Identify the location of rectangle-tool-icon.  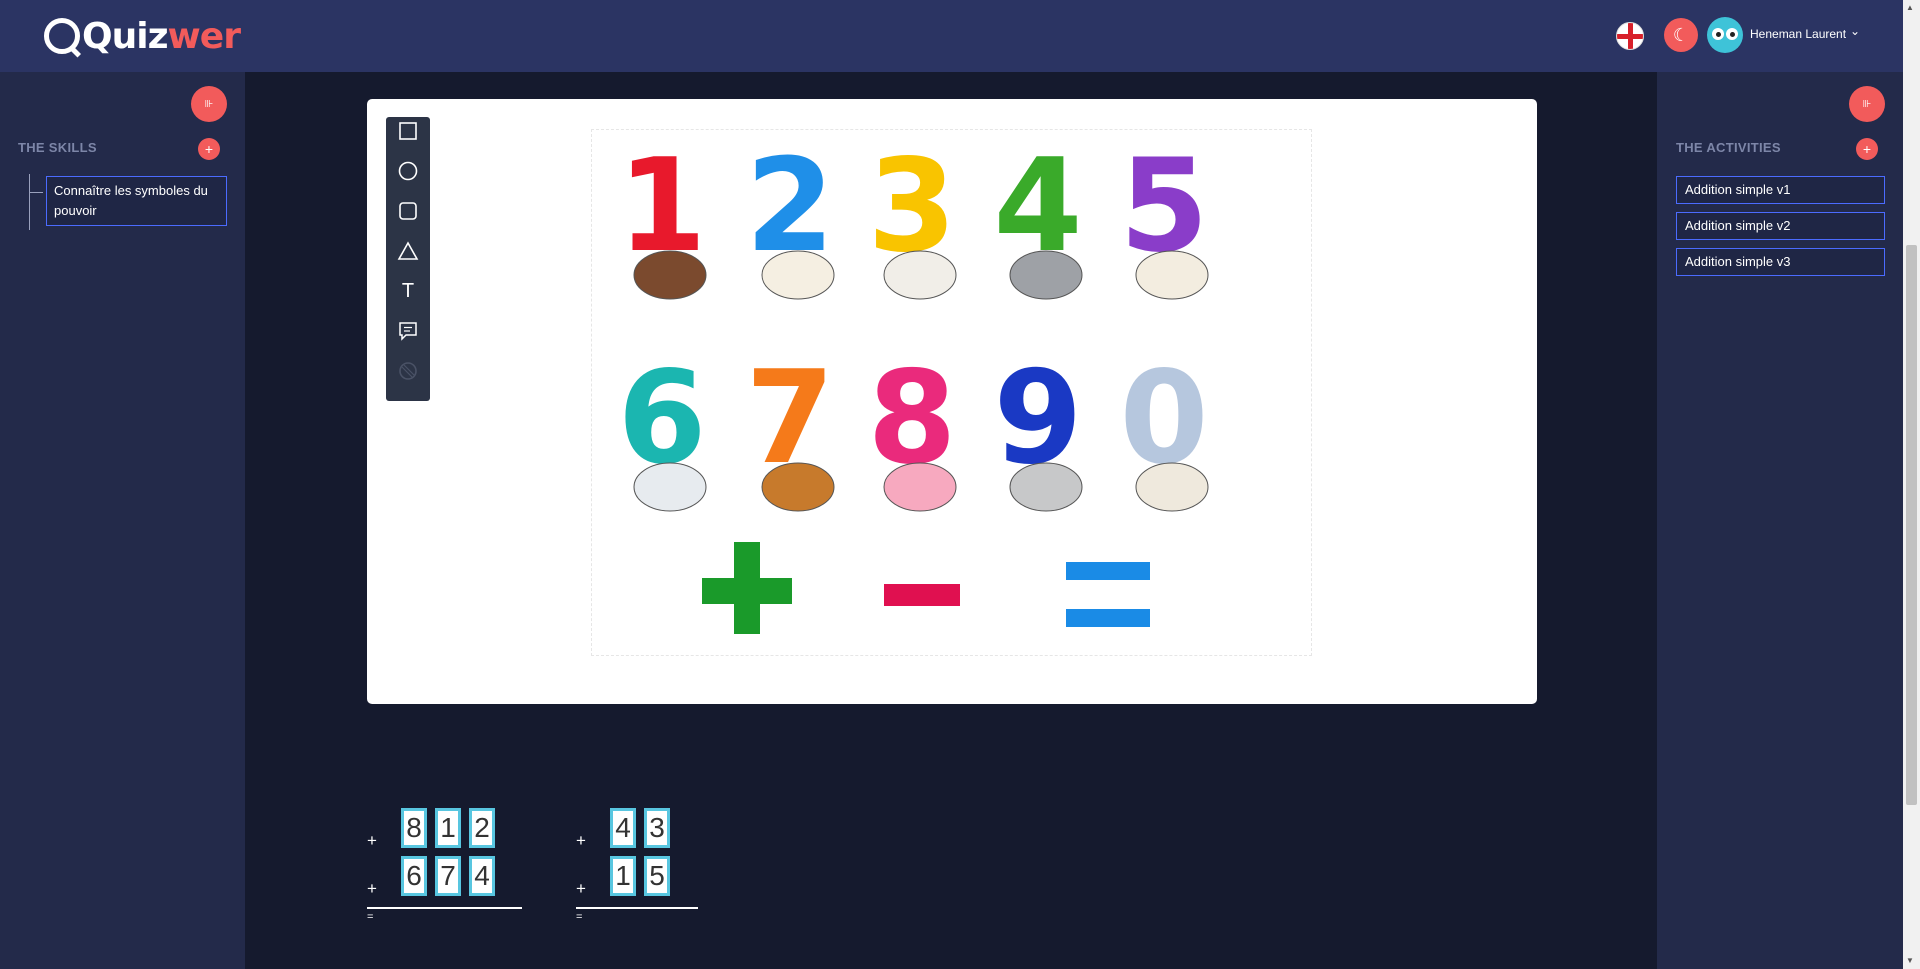
(408, 131).